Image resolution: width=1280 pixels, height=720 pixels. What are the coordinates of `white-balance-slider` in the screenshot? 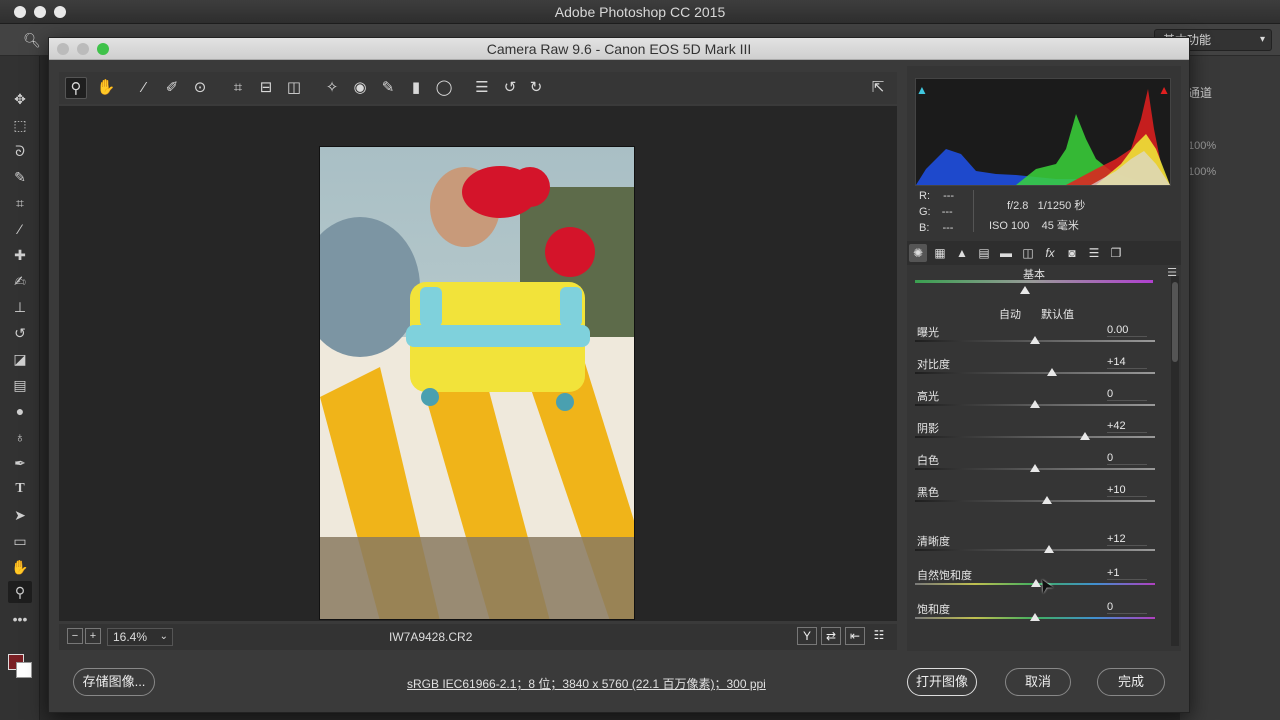 It's located at (1035, 284).